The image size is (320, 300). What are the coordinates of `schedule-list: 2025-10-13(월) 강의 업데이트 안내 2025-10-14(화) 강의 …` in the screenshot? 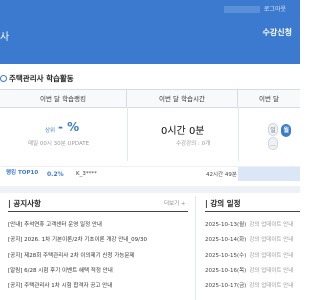 It's located at (252, 258).